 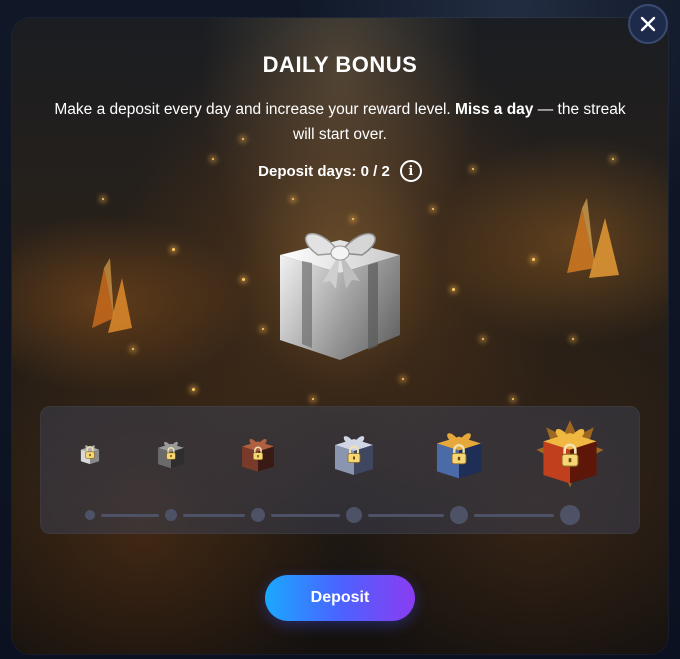 I want to click on close-button, so click(x=648, y=24).